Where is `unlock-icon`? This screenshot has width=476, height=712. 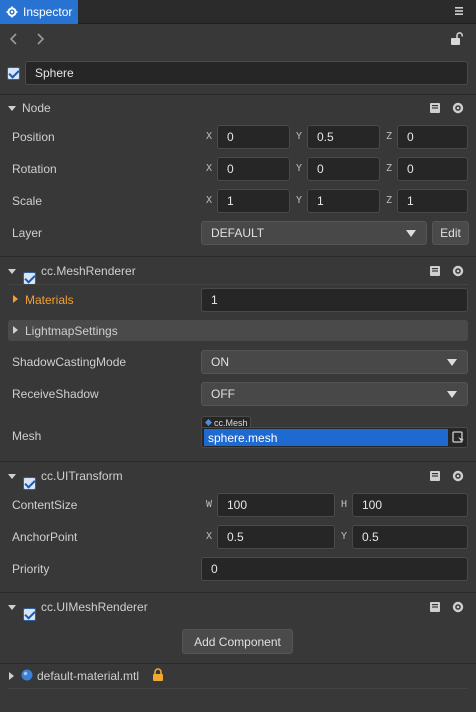 unlock-icon is located at coordinates (456, 39).